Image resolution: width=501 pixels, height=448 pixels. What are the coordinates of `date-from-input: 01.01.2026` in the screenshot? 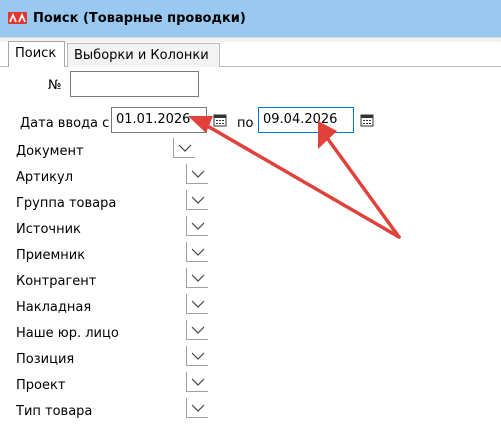 It's located at (159, 120).